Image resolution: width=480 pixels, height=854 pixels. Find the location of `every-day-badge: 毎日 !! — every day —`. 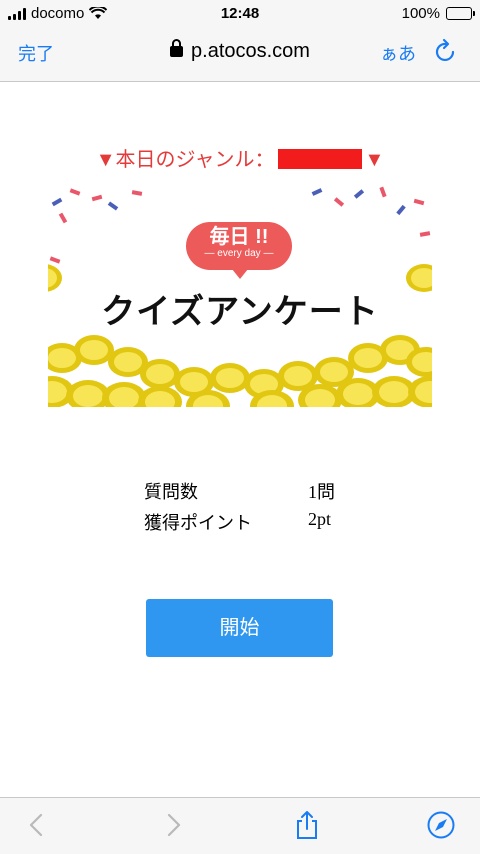

every-day-badge: 毎日 !! — every day — is located at coordinates (239, 250).